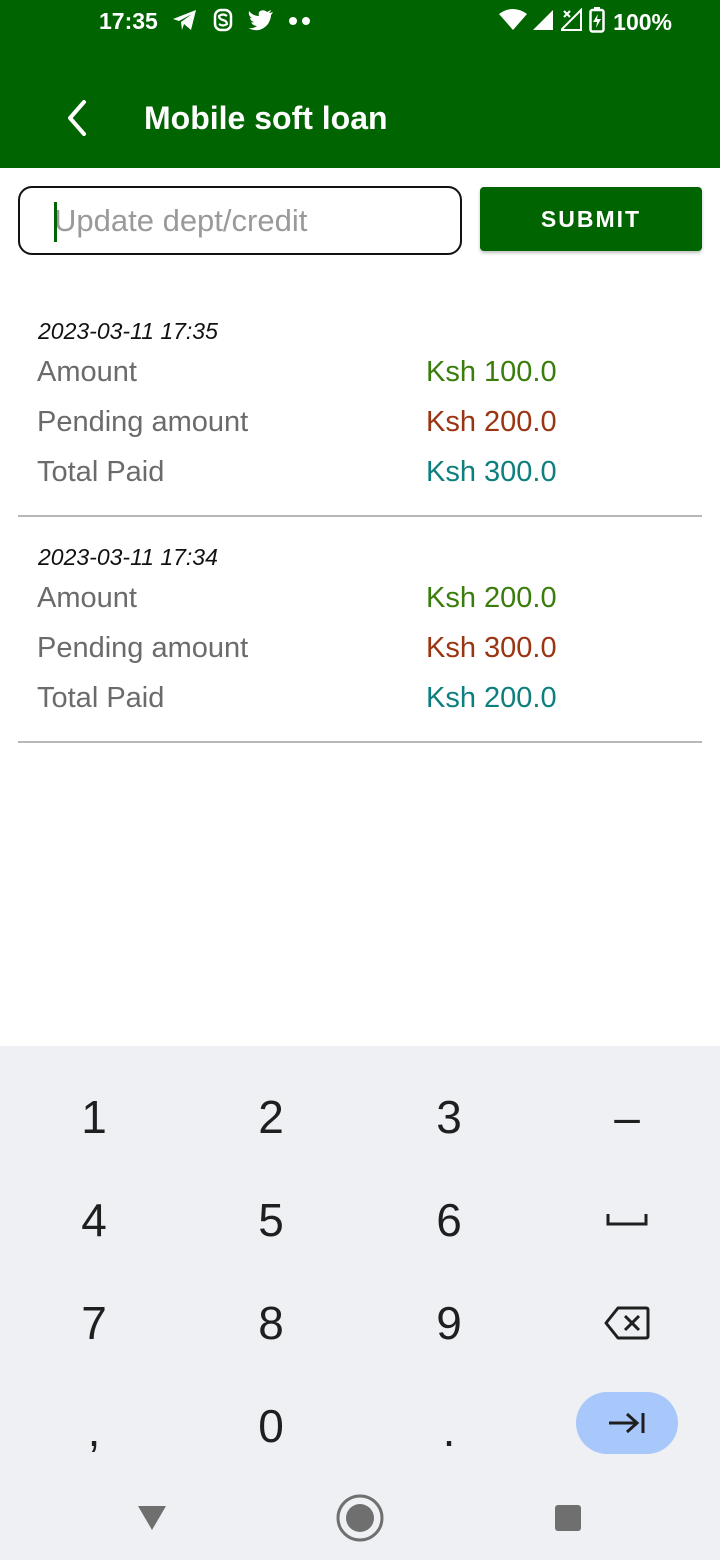  I want to click on record-row-total-paid: Total Paid Ksh 300.0, so click(360, 479).